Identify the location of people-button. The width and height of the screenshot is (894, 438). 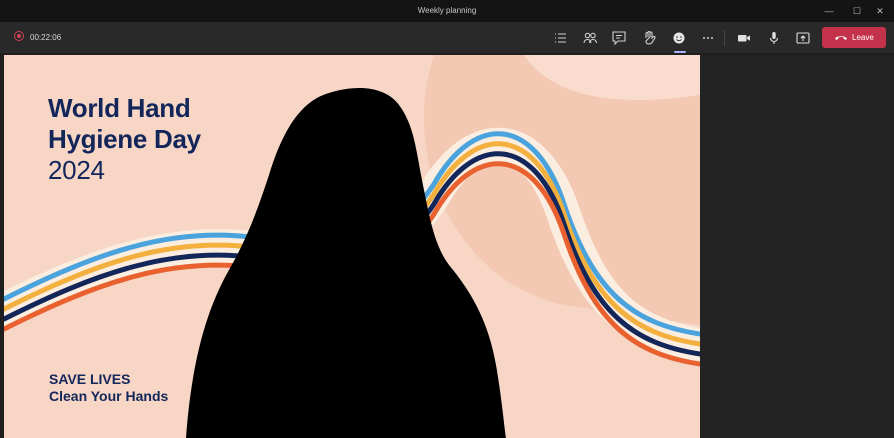
(590, 38).